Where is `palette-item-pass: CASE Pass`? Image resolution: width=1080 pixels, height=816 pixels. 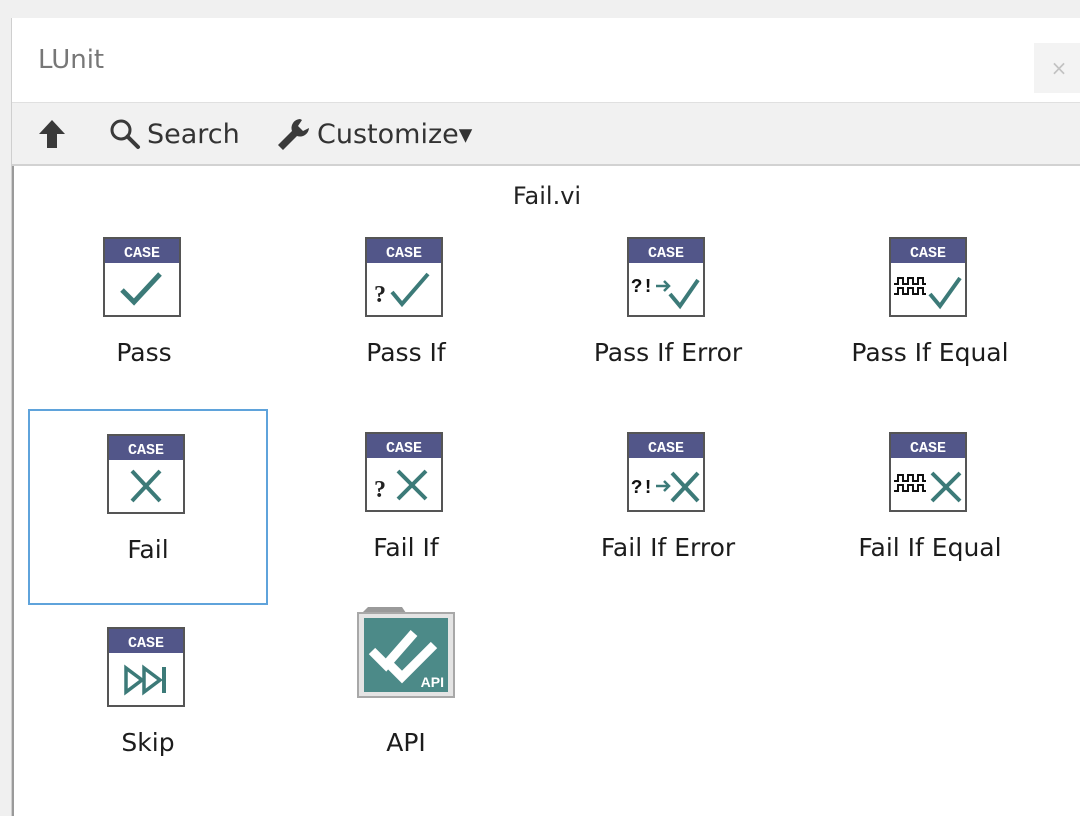 palette-item-pass: CASE Pass is located at coordinates (144, 312).